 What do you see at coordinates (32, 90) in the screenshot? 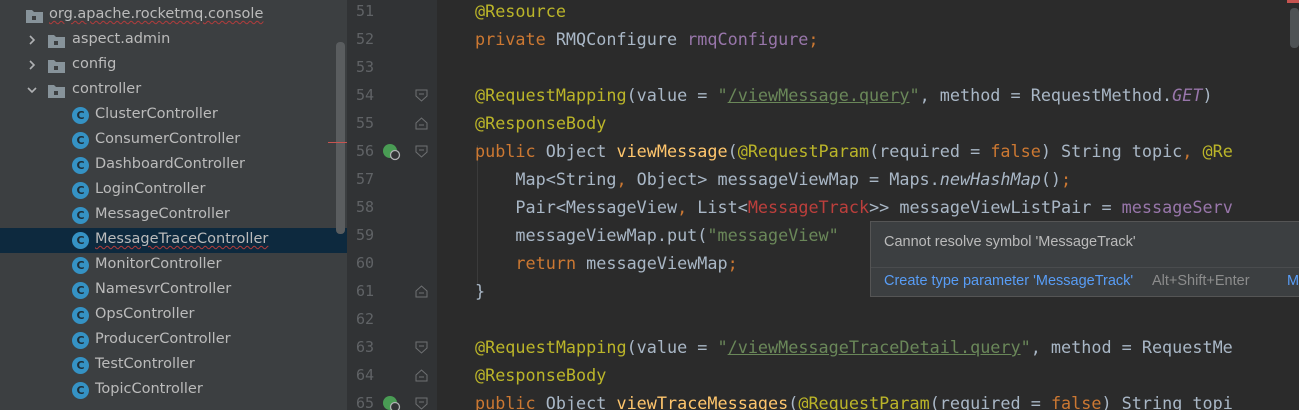
I see `chevron-down-icon` at bounding box center [32, 90].